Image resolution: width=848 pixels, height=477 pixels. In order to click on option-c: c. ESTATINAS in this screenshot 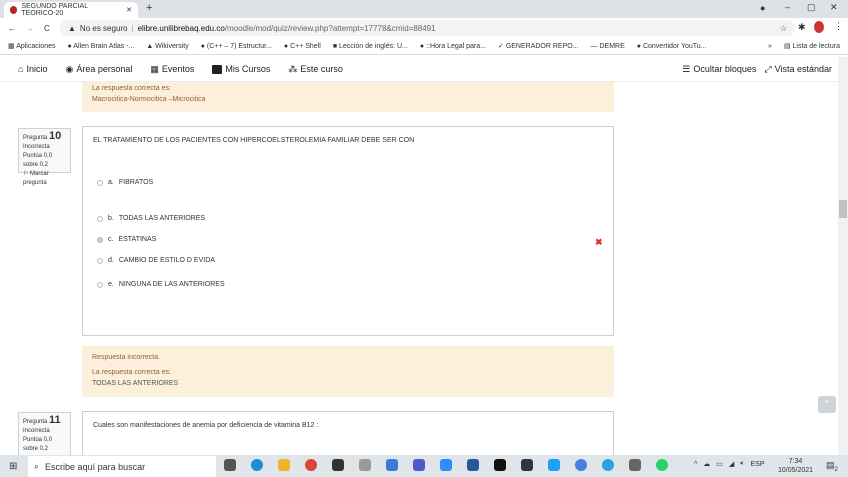, I will do `click(126, 239)`.